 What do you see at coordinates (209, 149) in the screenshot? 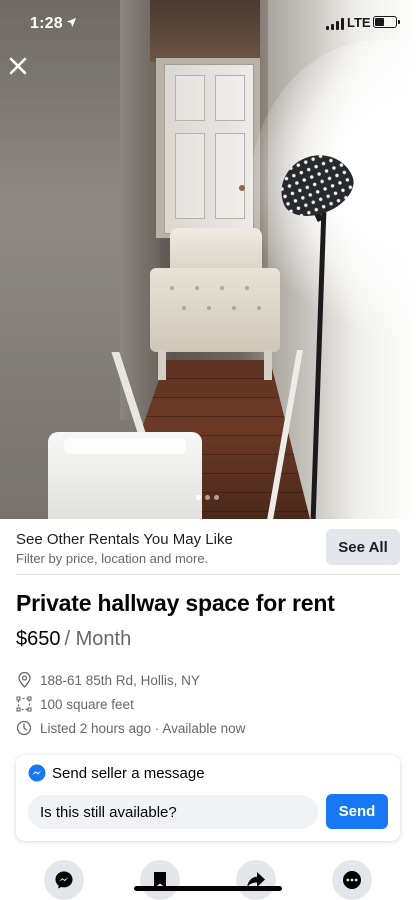
I see `photo-door` at bounding box center [209, 149].